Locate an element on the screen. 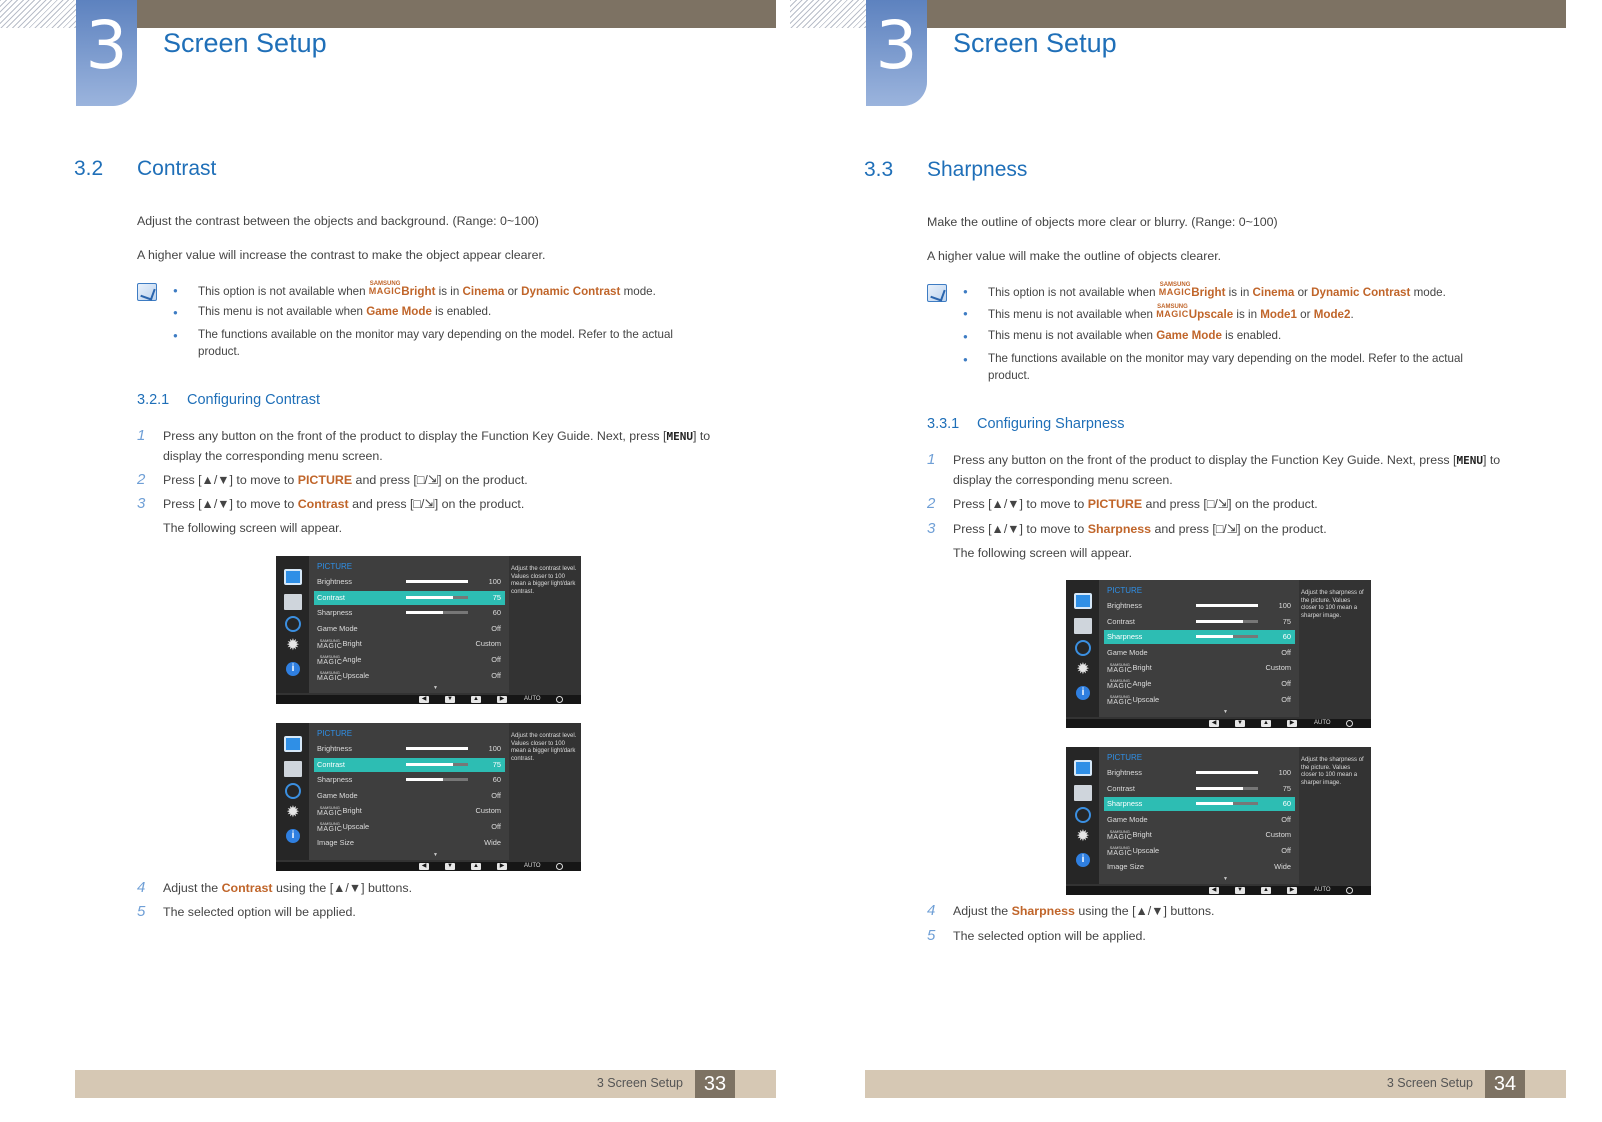 The width and height of the screenshot is (1602, 1122). osd-row-label: SAMSUNG MAGIC Angle is located at coordinates (339, 660).